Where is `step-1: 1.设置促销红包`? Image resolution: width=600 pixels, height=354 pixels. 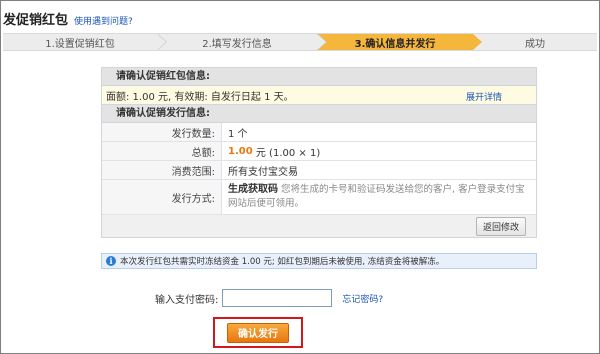 step-1: 1.设置促销红包 is located at coordinates (85, 42).